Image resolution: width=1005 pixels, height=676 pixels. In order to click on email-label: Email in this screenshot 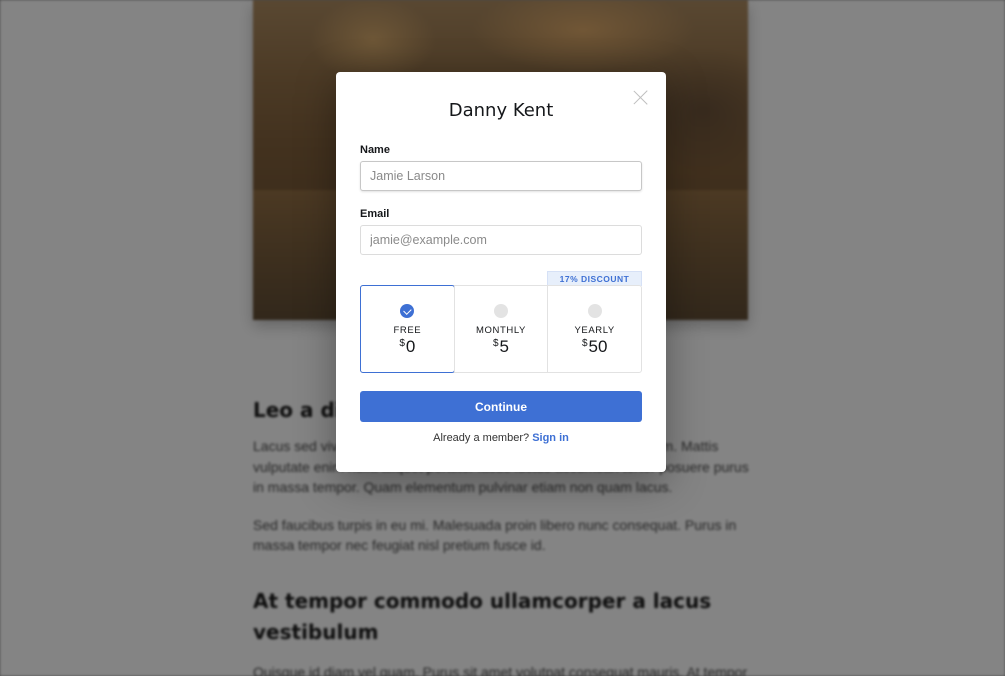, I will do `click(375, 214)`.